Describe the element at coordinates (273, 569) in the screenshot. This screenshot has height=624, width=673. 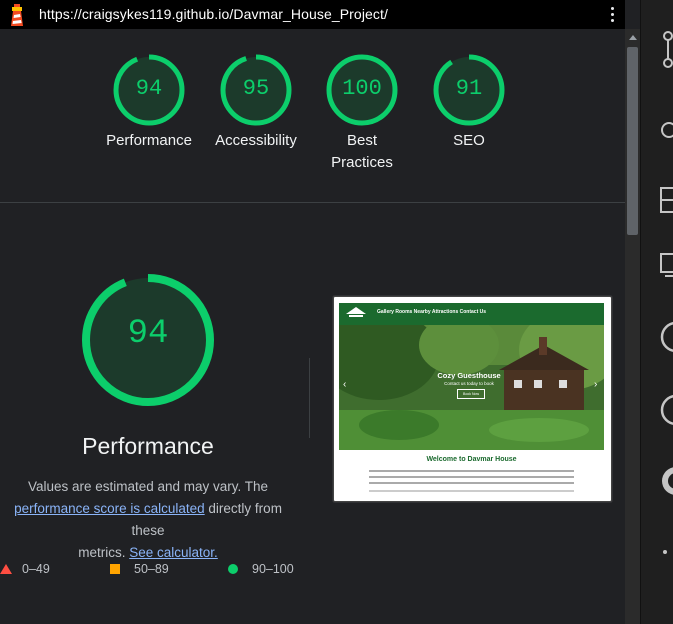
I see `legend-pass-label: 90–100` at that location.